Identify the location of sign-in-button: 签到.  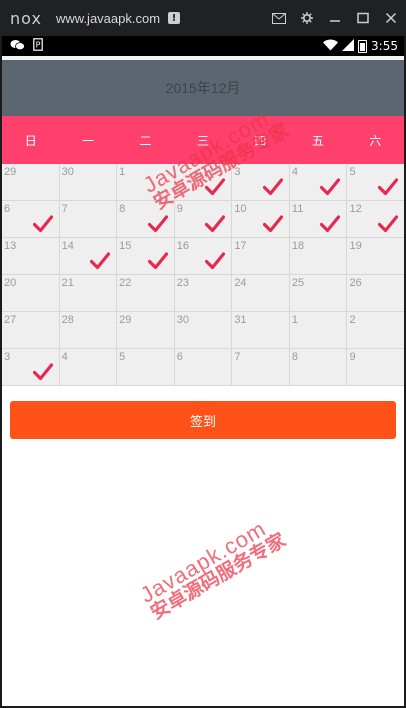
(203, 420).